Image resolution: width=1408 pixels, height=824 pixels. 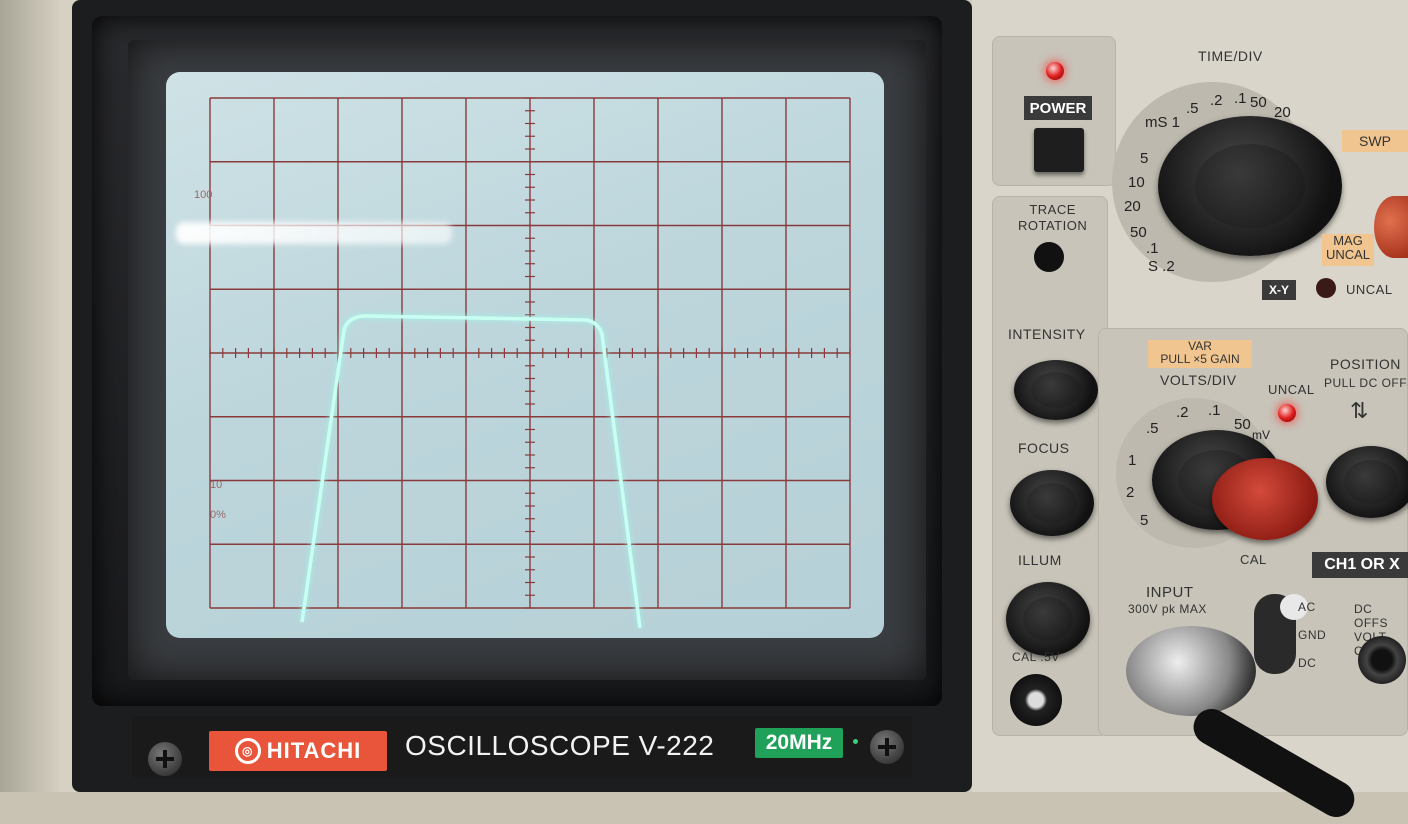 What do you see at coordinates (1200, 354) in the screenshot?
I see `var-pull-gain-label: VAR PULL ×5 GAIN` at bounding box center [1200, 354].